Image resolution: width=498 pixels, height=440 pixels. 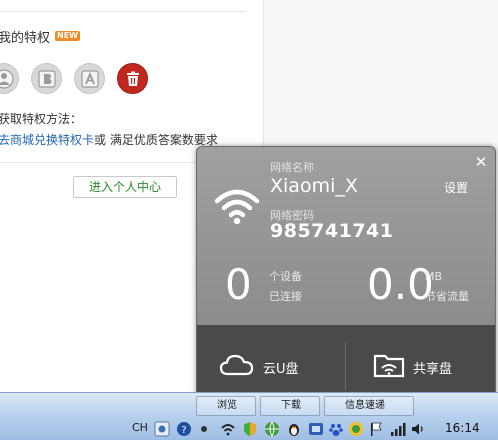 I want to click on taskbar-task: 下载, so click(x=290, y=406).